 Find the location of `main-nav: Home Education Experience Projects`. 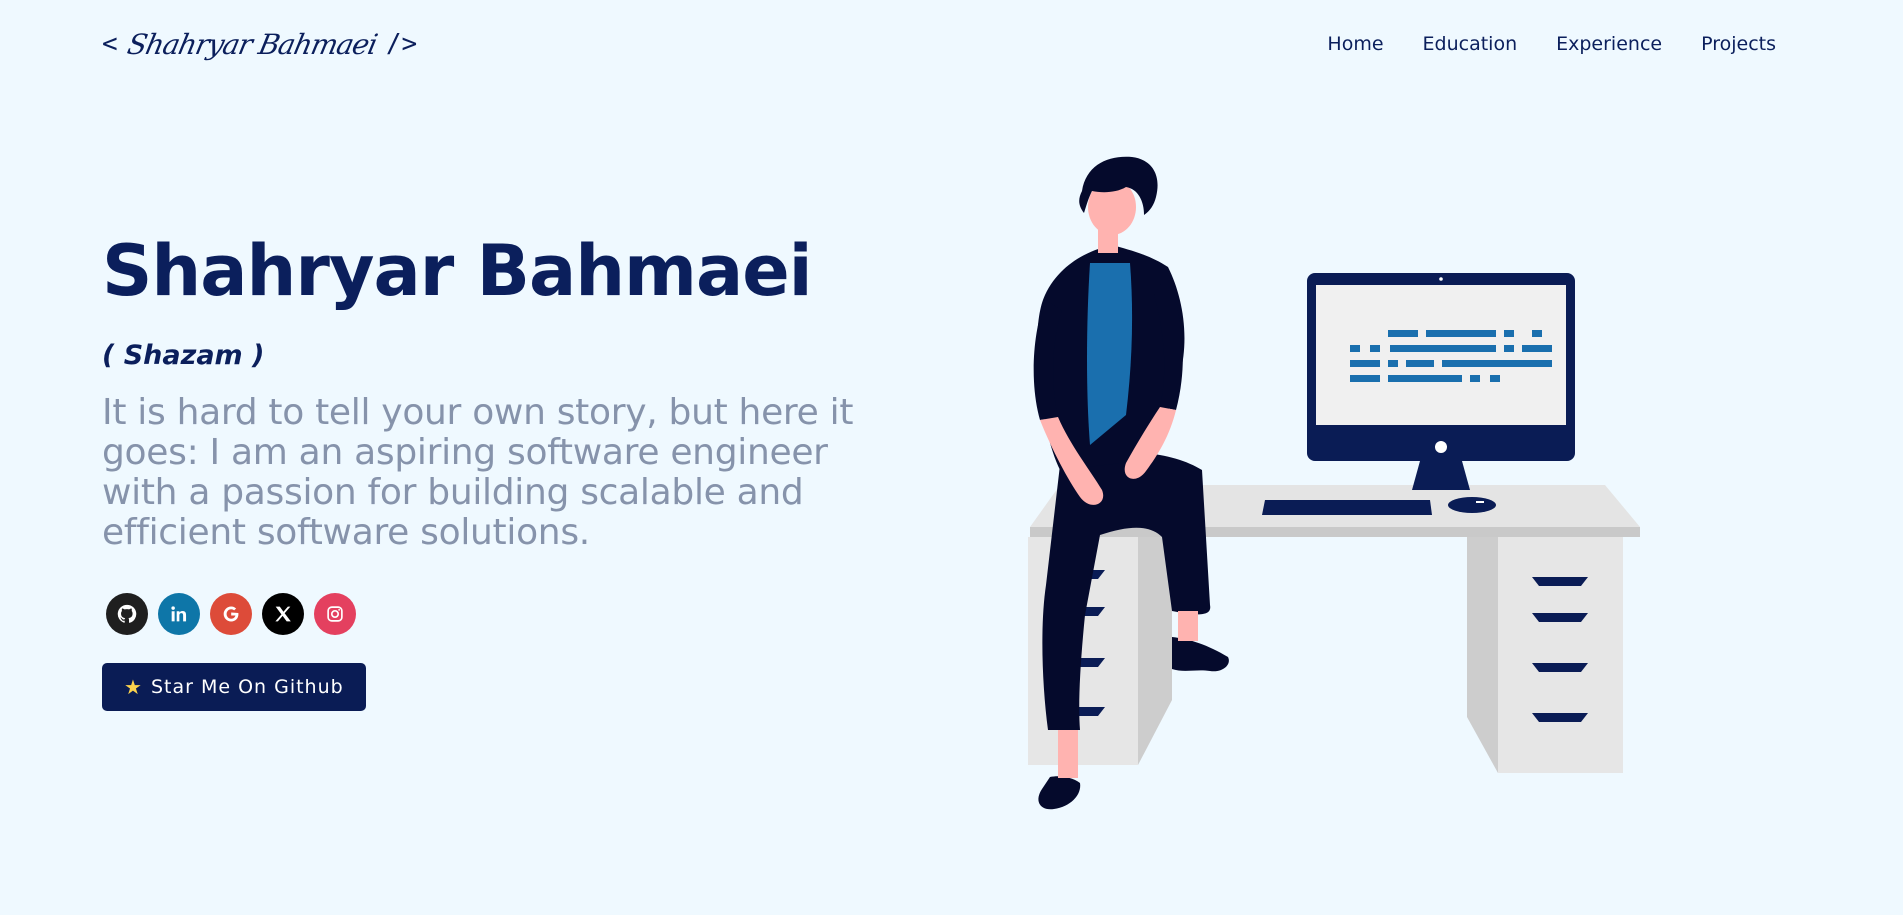

main-nav: Home Education Experience Projects is located at coordinates (1551, 44).